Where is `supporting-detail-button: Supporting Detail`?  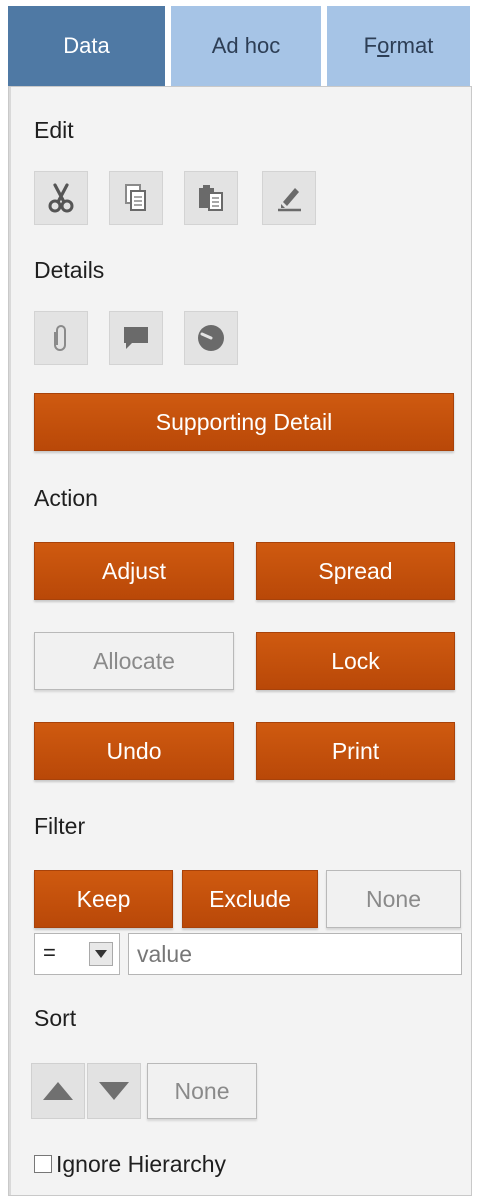 supporting-detail-button: Supporting Detail is located at coordinates (244, 422).